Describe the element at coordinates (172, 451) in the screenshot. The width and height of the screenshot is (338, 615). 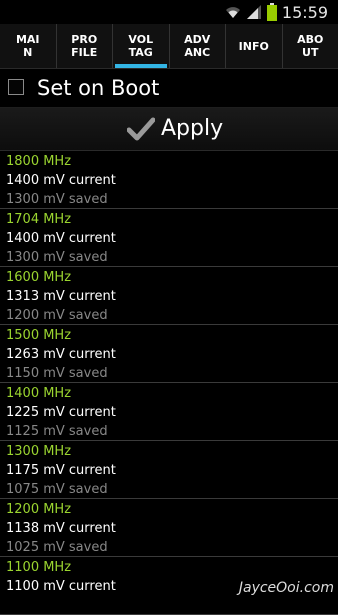
I see `frequency-label: 1300 MHz` at that location.